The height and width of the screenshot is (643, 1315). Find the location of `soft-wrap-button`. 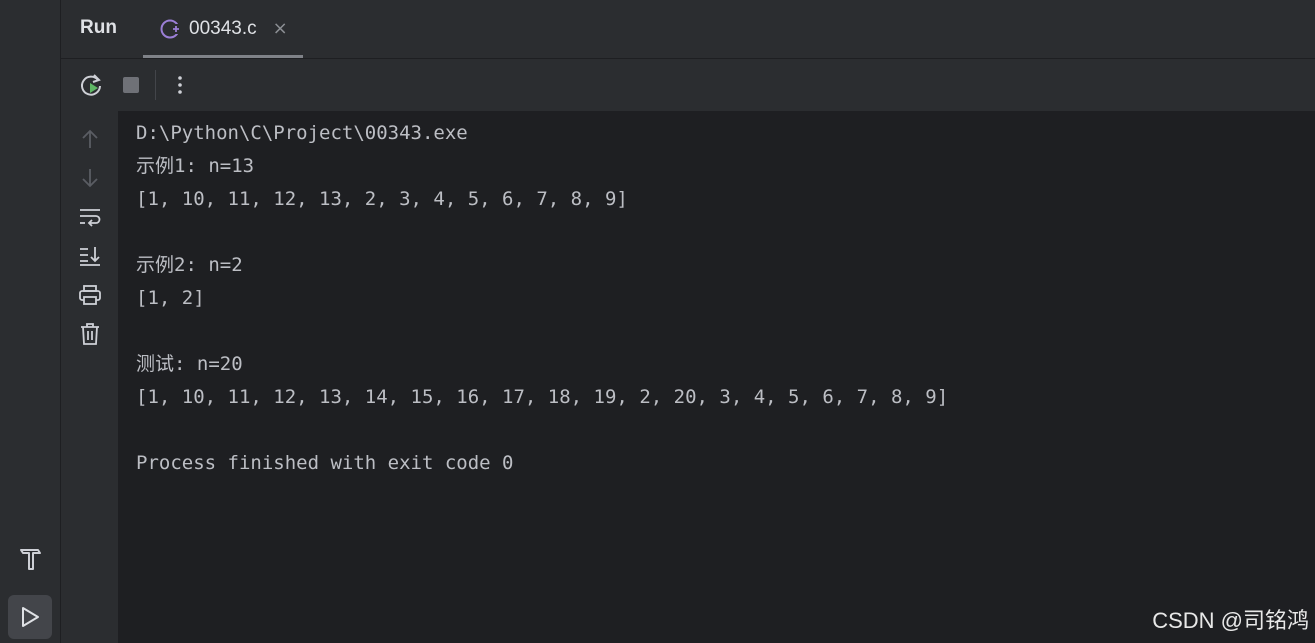

soft-wrap-button is located at coordinates (90, 217).